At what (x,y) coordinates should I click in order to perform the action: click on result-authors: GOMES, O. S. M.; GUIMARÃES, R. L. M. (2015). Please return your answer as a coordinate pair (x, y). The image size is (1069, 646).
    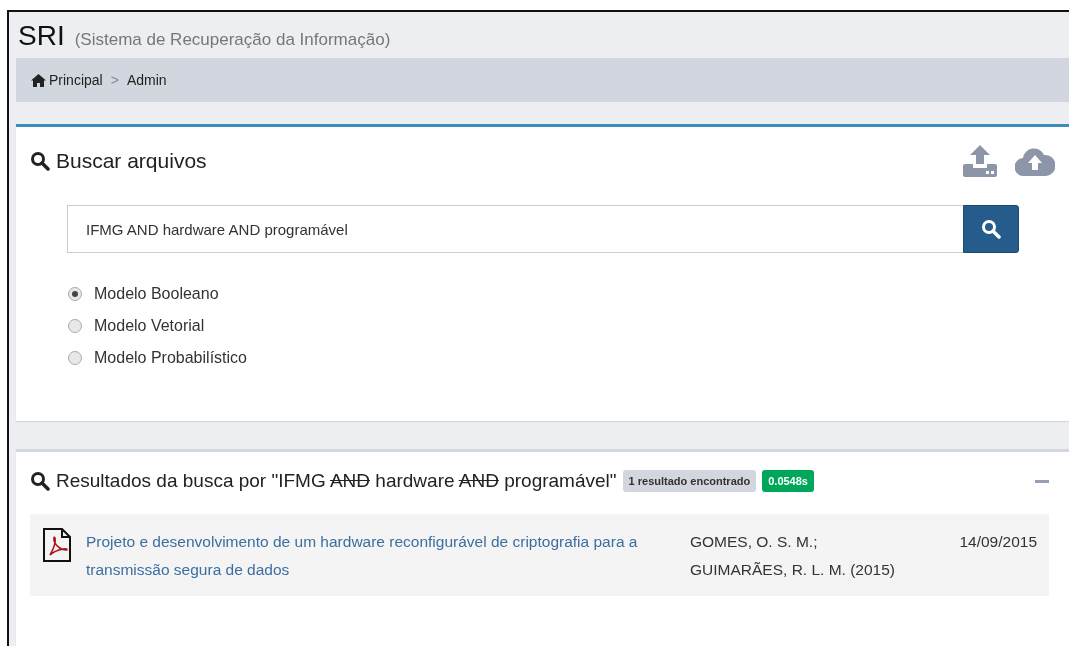
    Looking at the image, I should click on (793, 556).